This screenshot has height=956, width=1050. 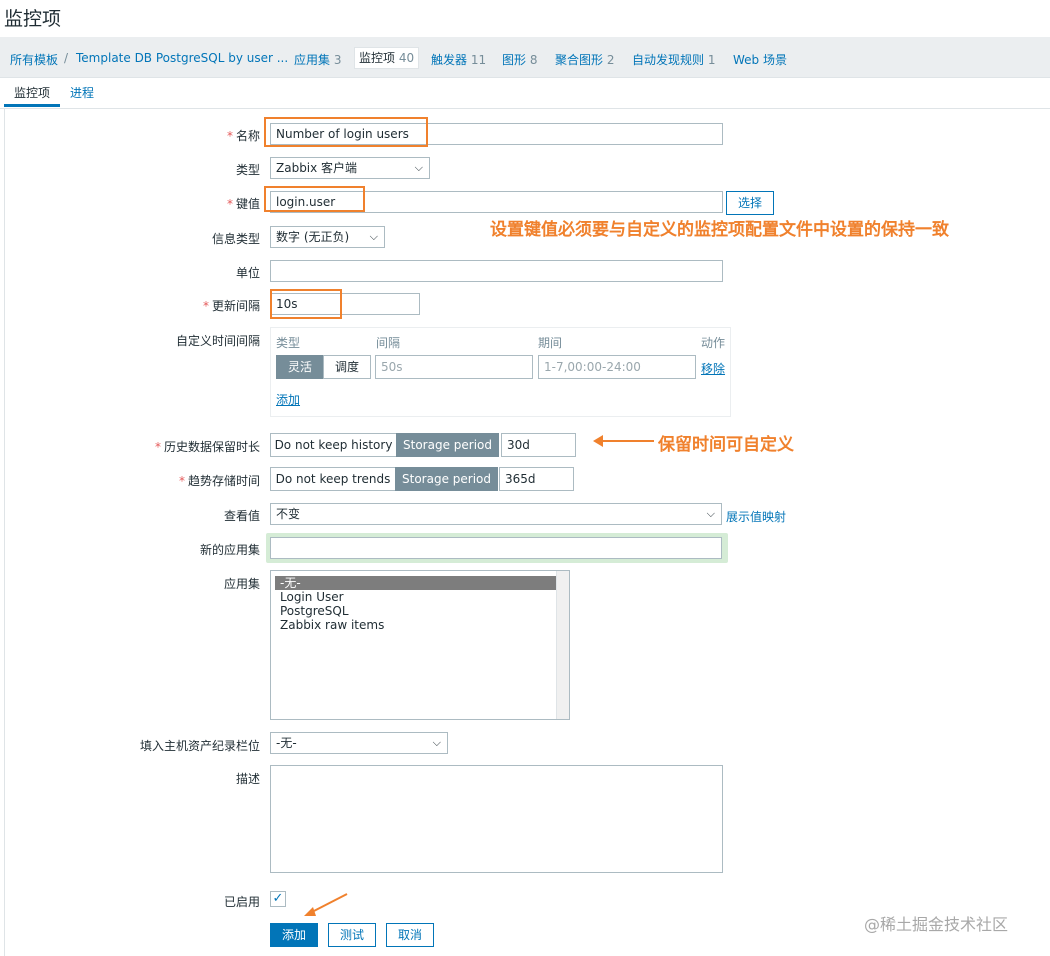 I want to click on custom-intervals-label: 自定义时间间隔, so click(x=217, y=341).